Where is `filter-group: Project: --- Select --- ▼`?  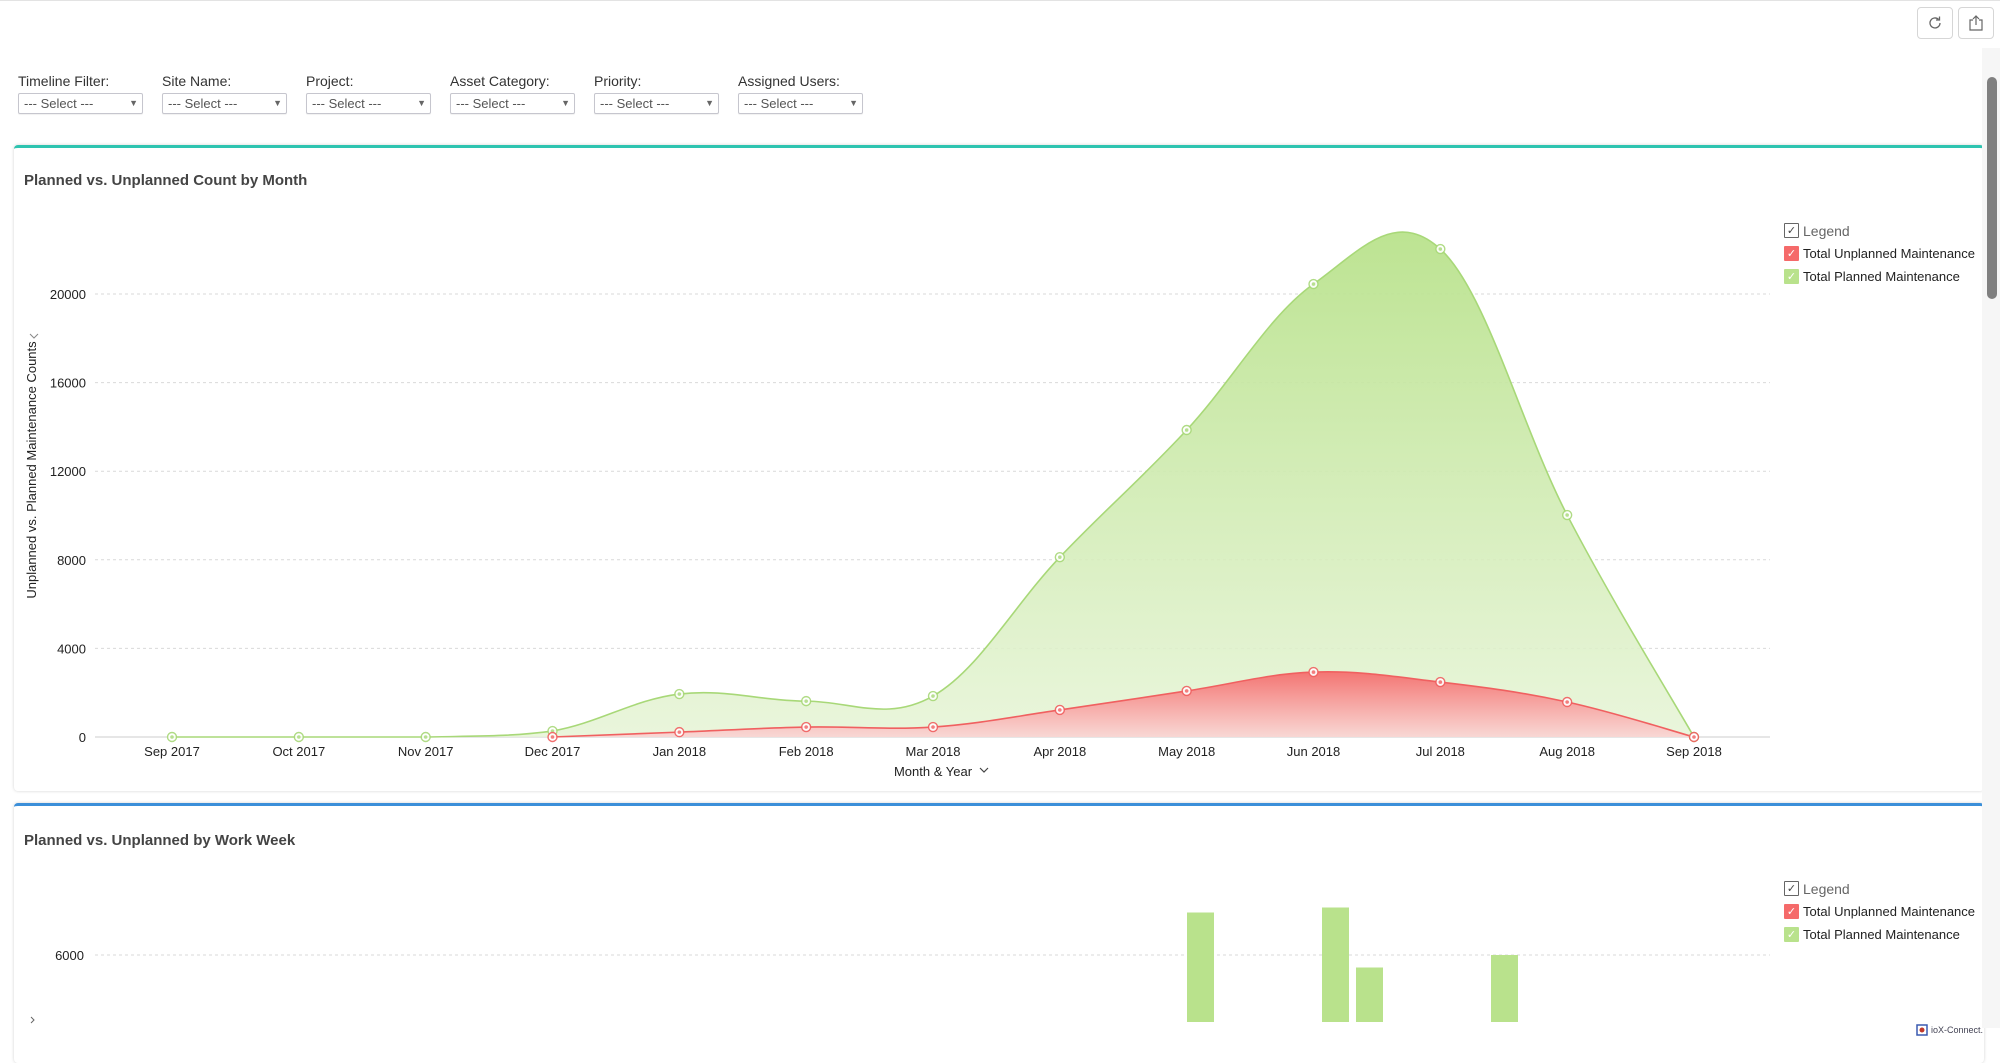 filter-group: Project: --- Select --- ▼ is located at coordinates (378, 93).